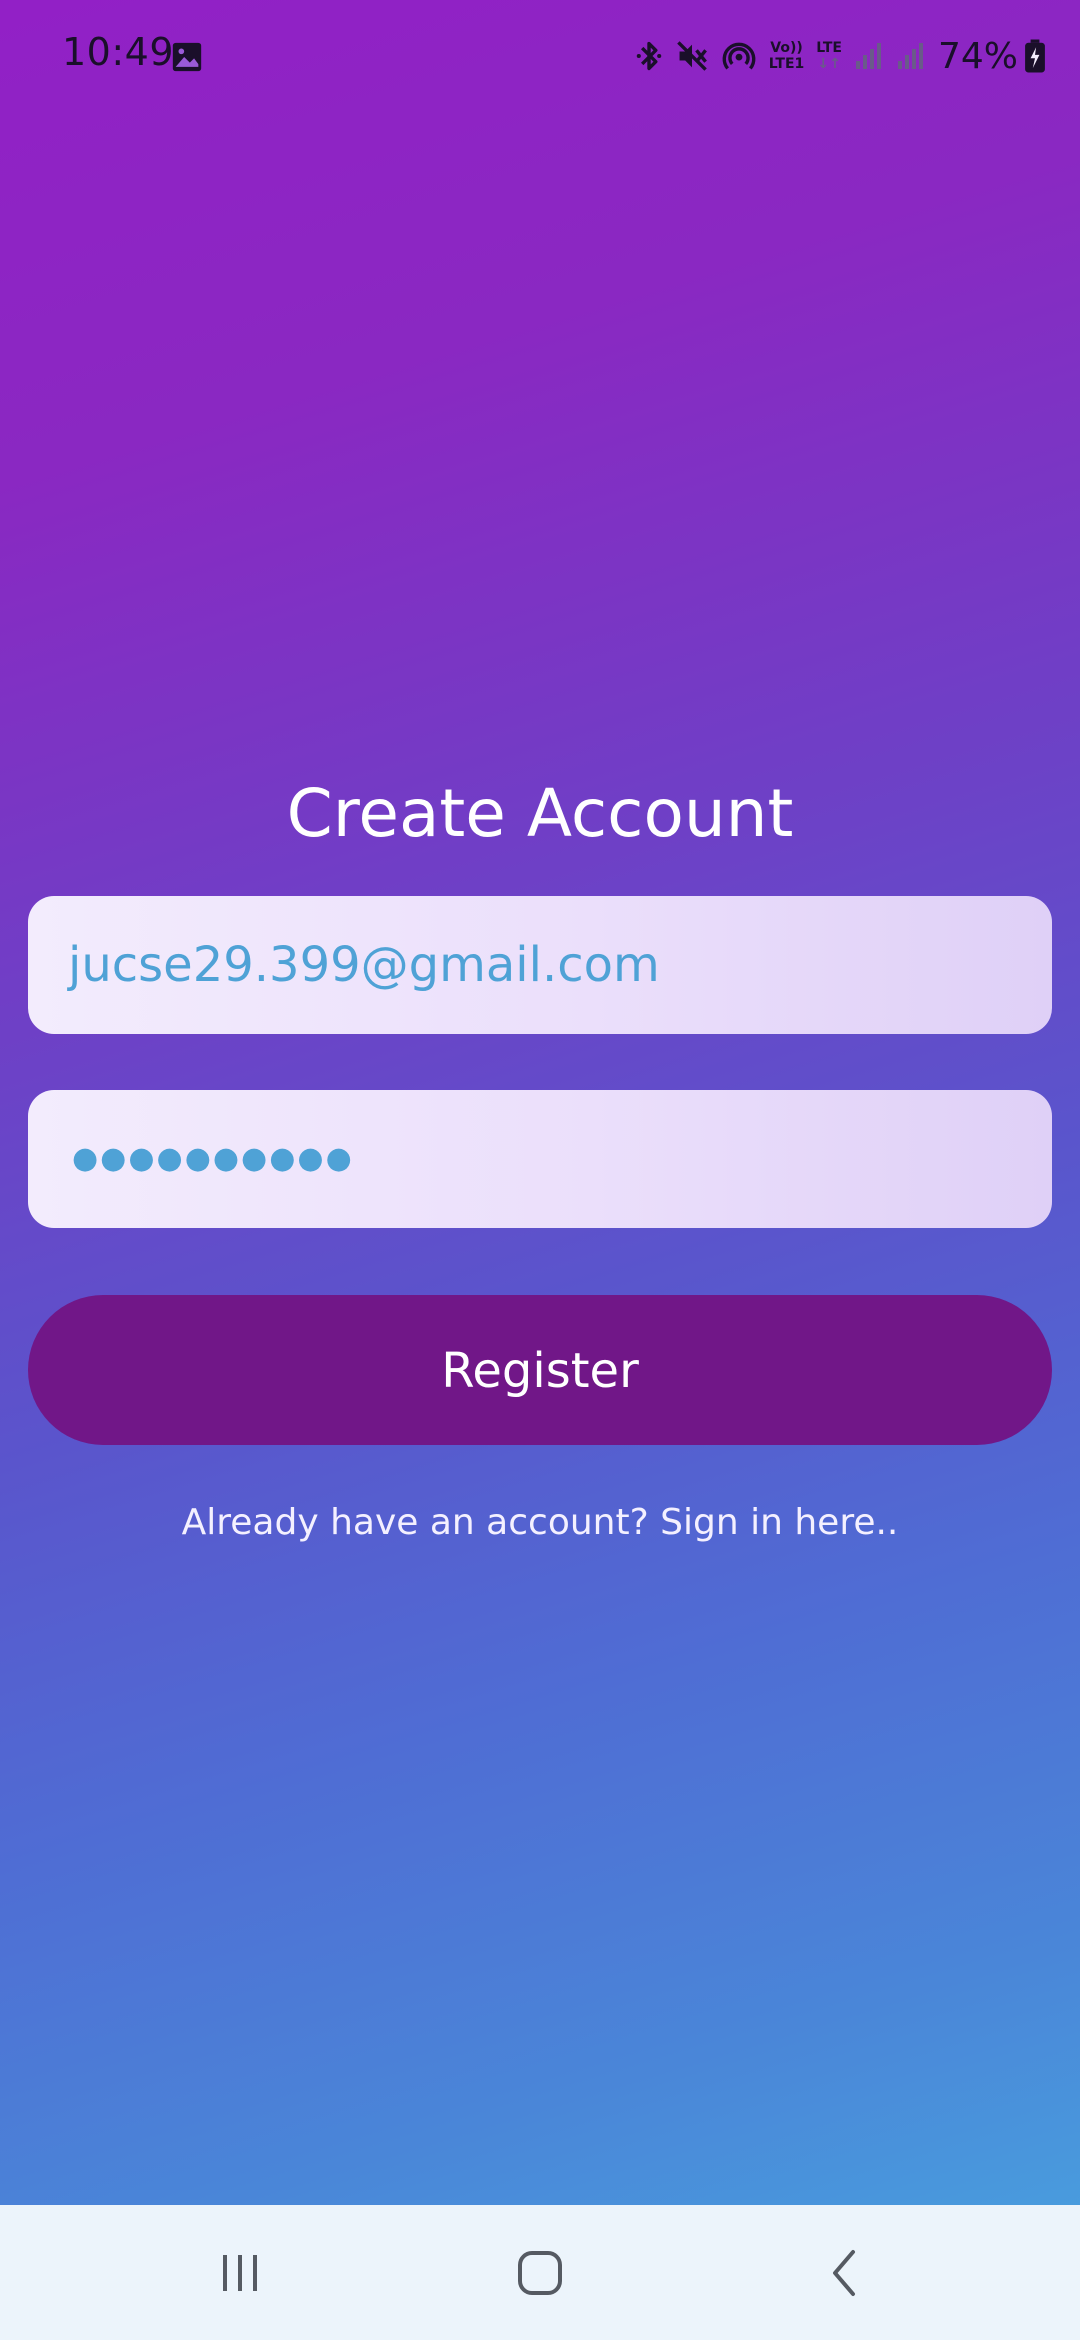  I want to click on email-field: jucse29.399@gmail.com, so click(540, 965).